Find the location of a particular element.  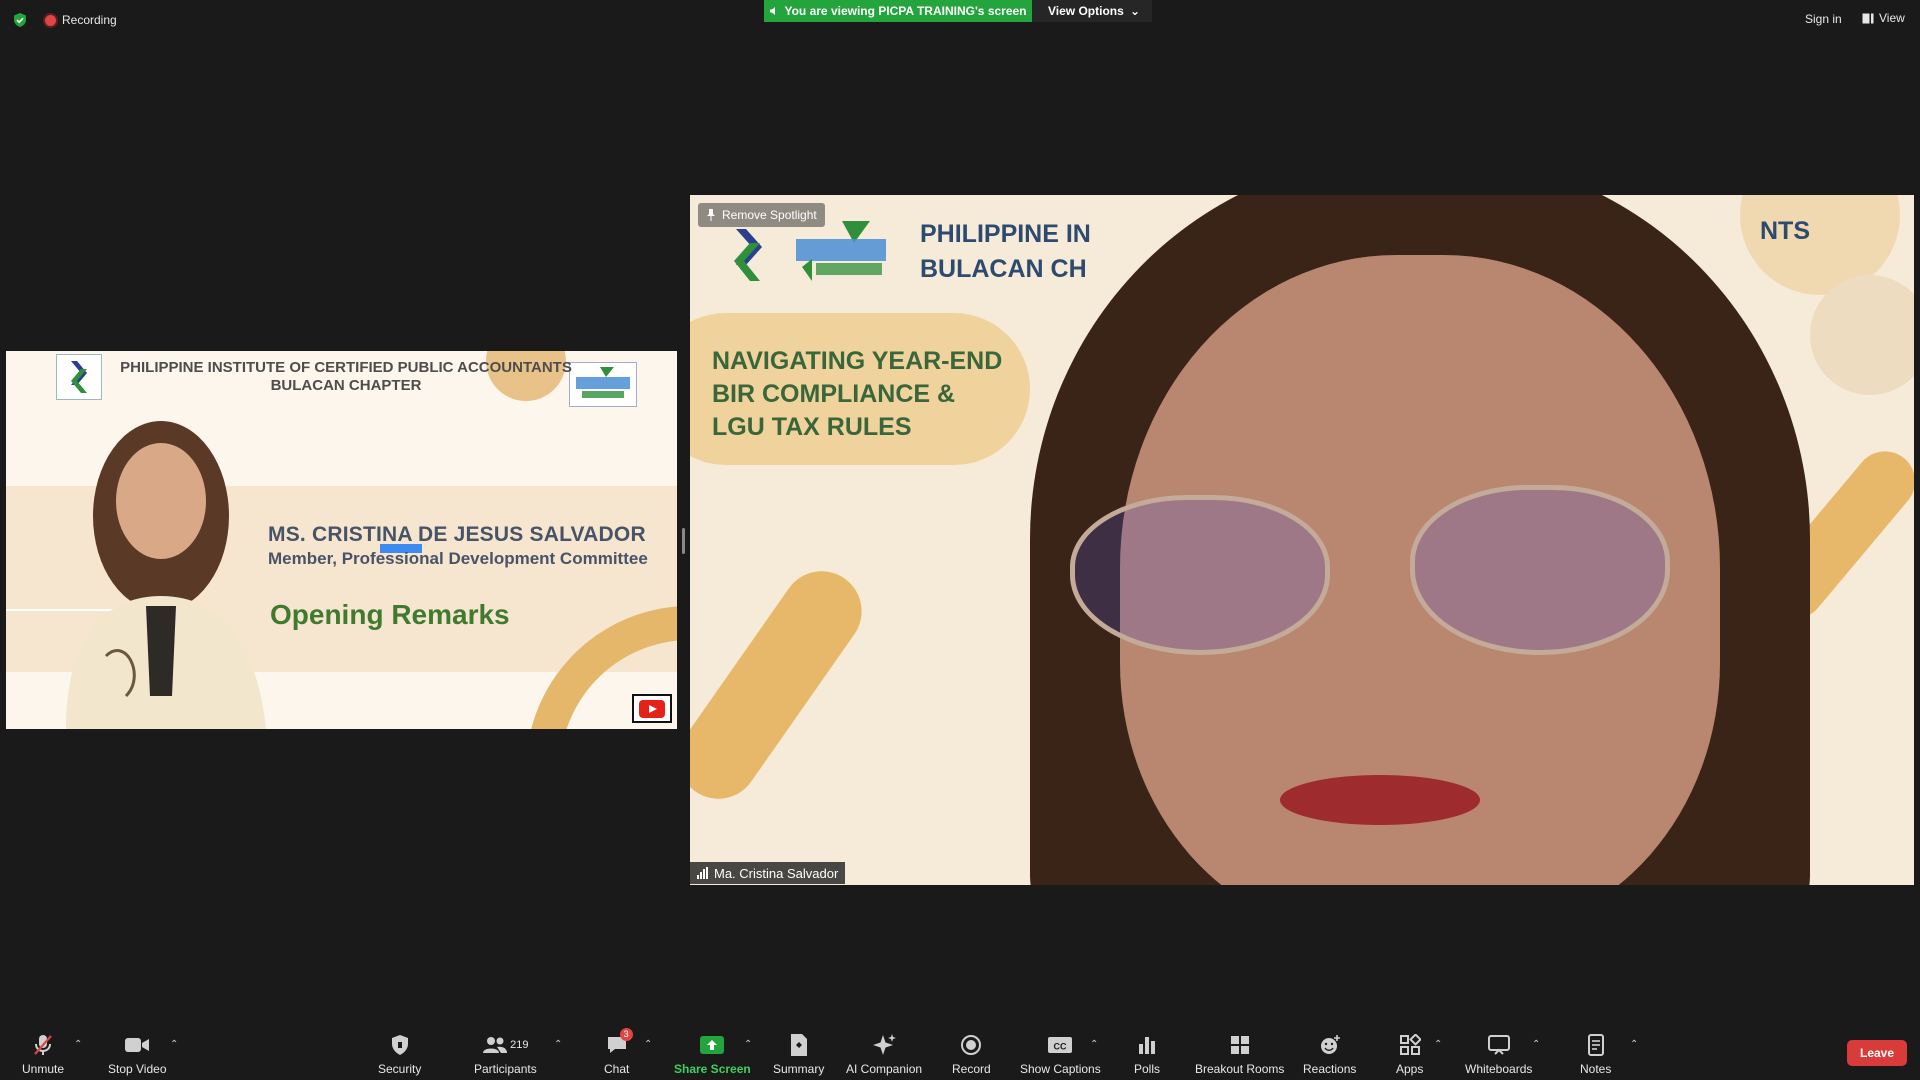

whiteboards-label: Whiteboards is located at coordinates (1499, 1069).